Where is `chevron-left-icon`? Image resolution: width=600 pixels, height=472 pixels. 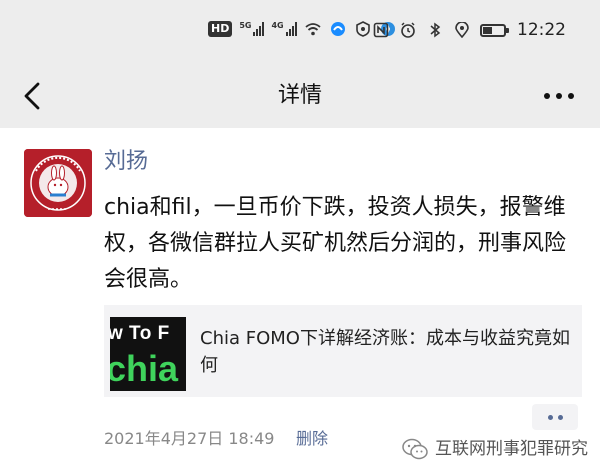
chevron-left-icon is located at coordinates (32, 96).